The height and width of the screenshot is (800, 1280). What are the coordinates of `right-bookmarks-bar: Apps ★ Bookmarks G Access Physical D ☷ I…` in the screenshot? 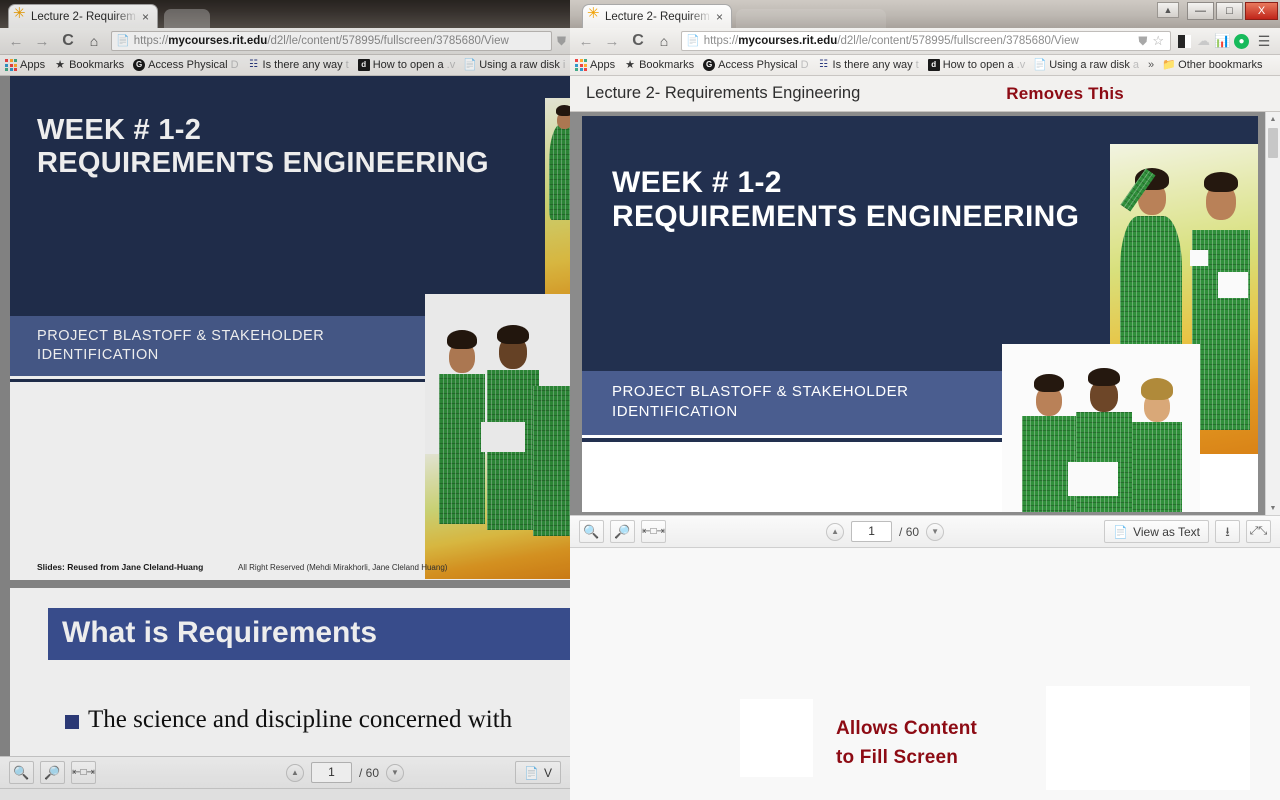 It's located at (925, 65).